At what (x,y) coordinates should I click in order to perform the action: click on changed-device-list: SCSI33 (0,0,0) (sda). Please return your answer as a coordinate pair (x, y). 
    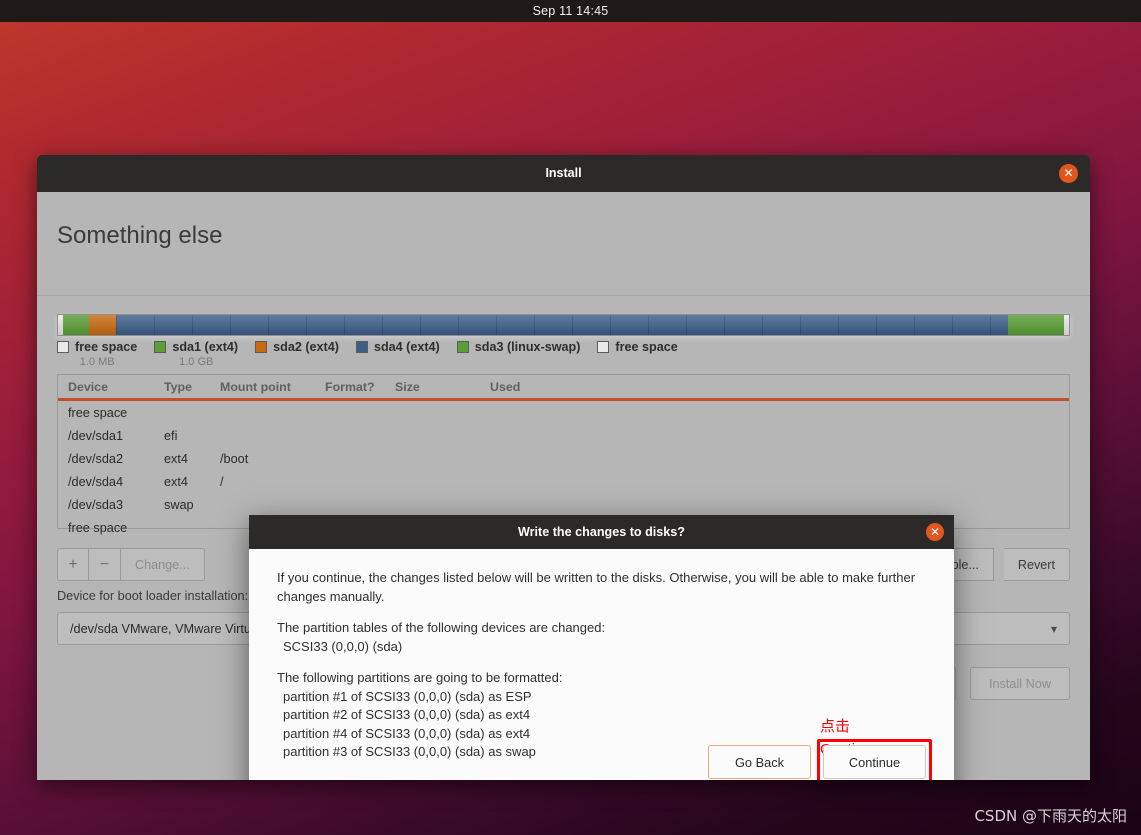
    Looking at the image, I should click on (603, 647).